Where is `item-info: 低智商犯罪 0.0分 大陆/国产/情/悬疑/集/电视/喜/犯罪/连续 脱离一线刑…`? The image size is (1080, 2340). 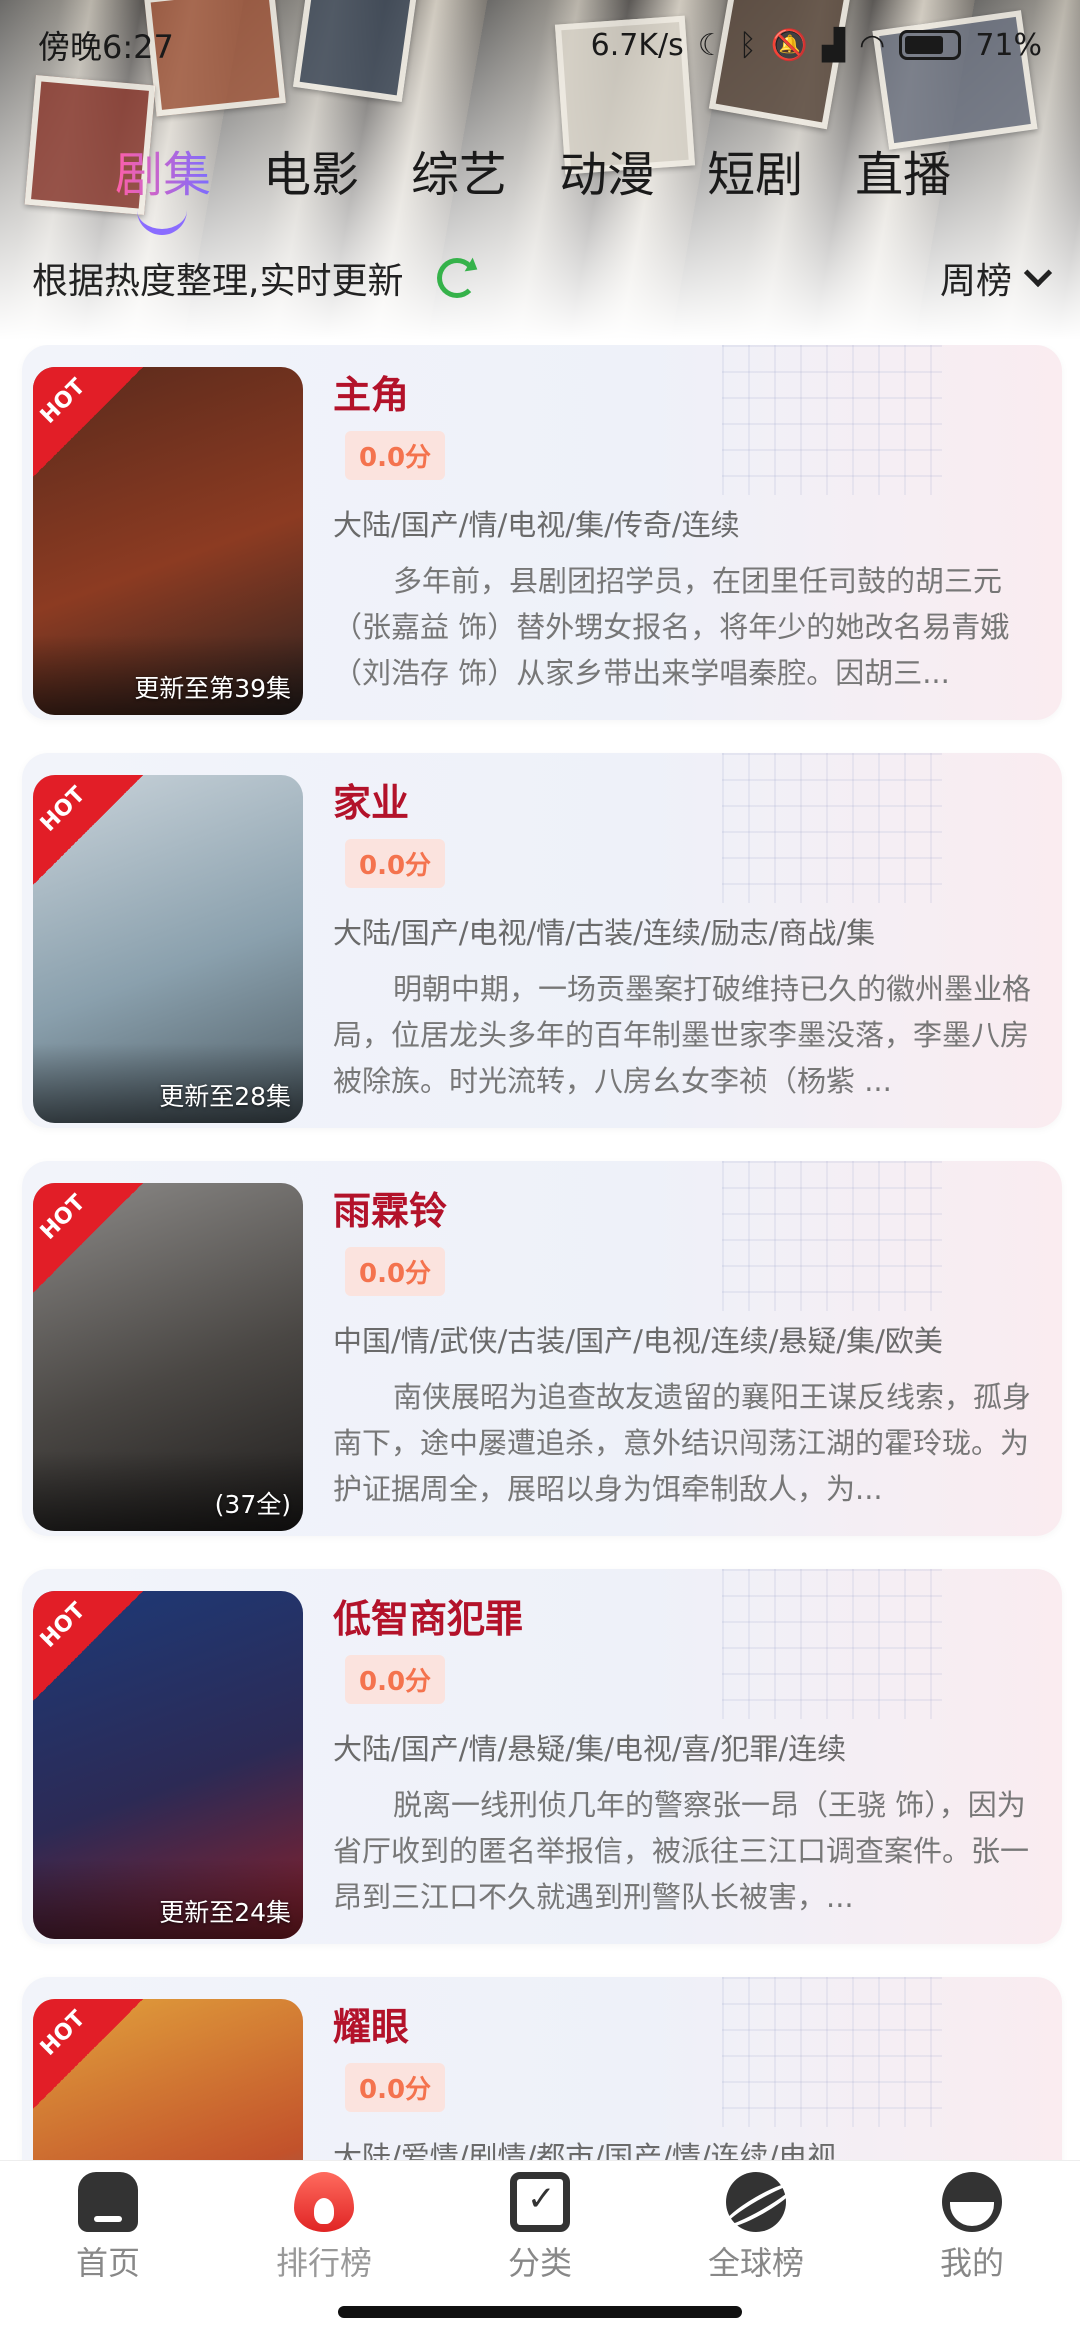
item-info: 低智商犯罪 0.0分 大陆/国产/情/悬疑/集/电视/喜/犯罪/连续 脱离一线刑… is located at coordinates (688, 1755).